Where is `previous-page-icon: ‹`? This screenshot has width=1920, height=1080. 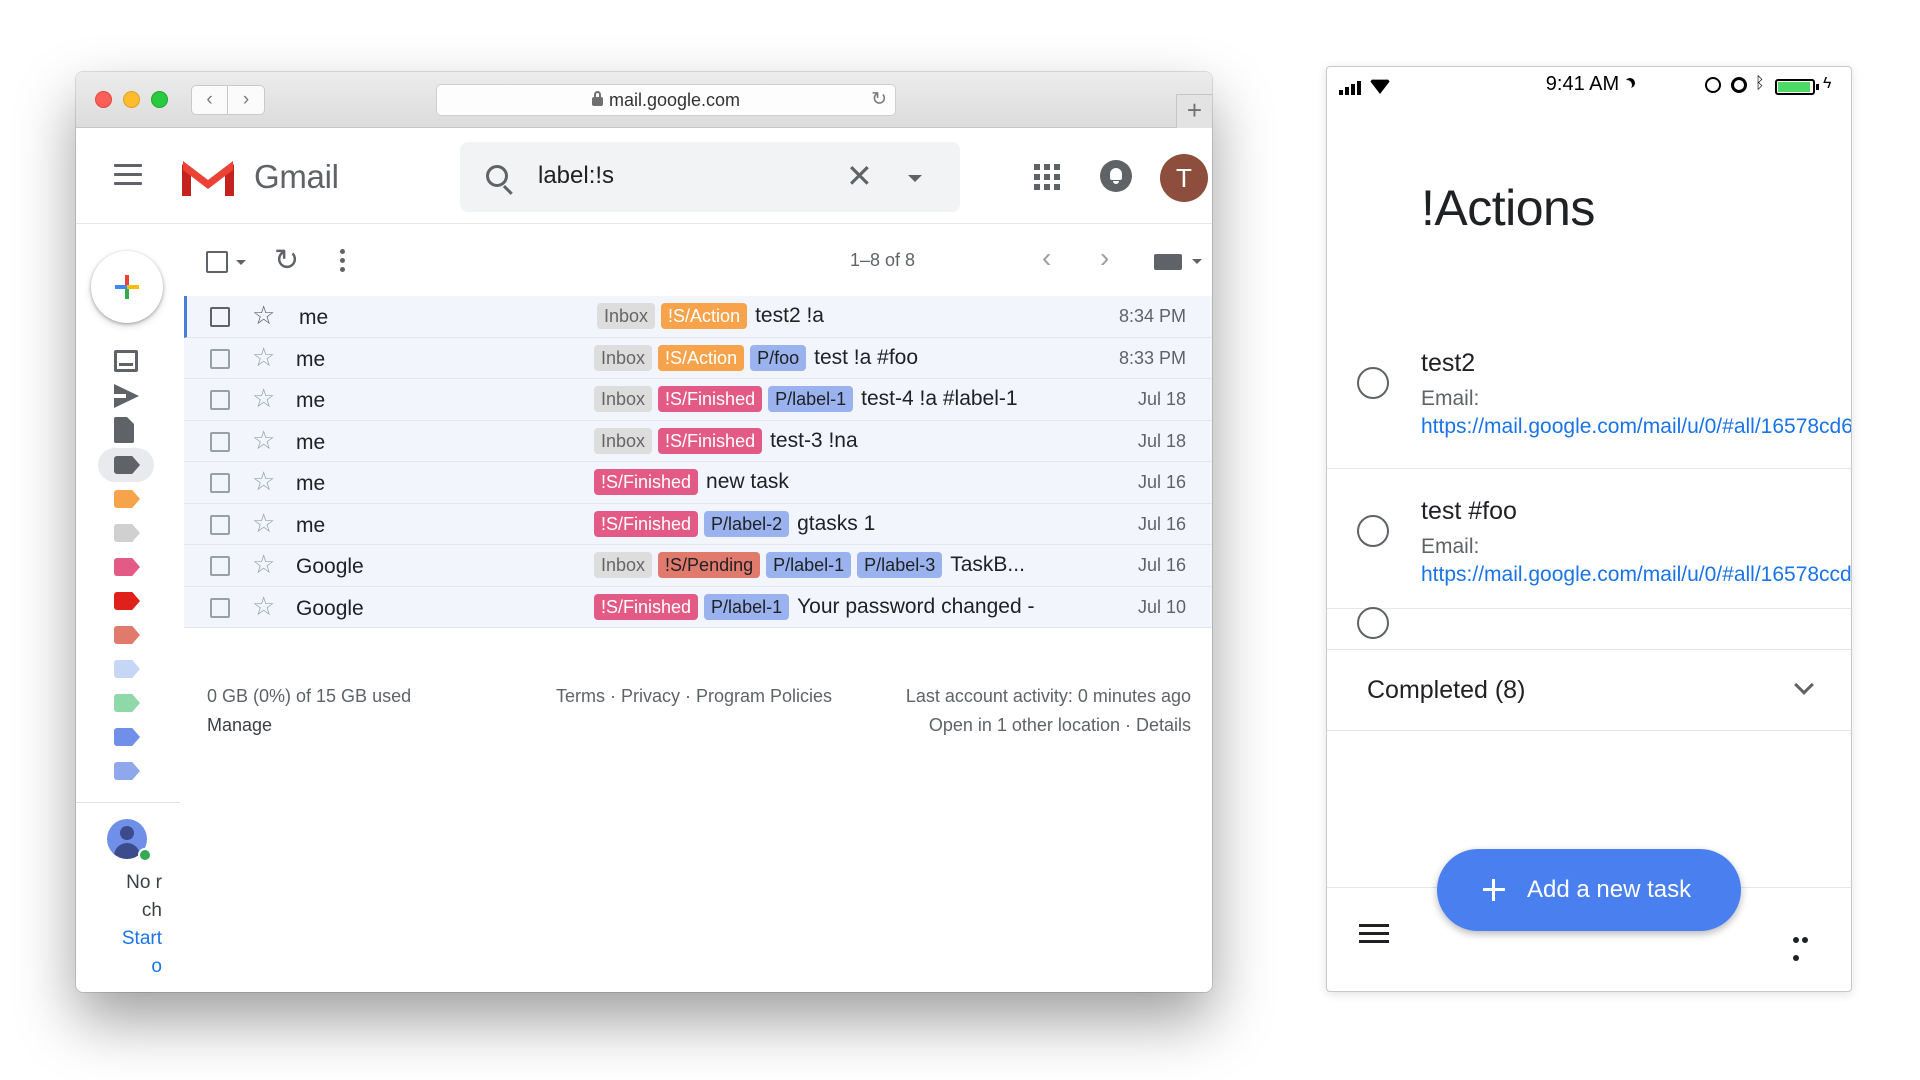
previous-page-icon: ‹ is located at coordinates (1046, 258).